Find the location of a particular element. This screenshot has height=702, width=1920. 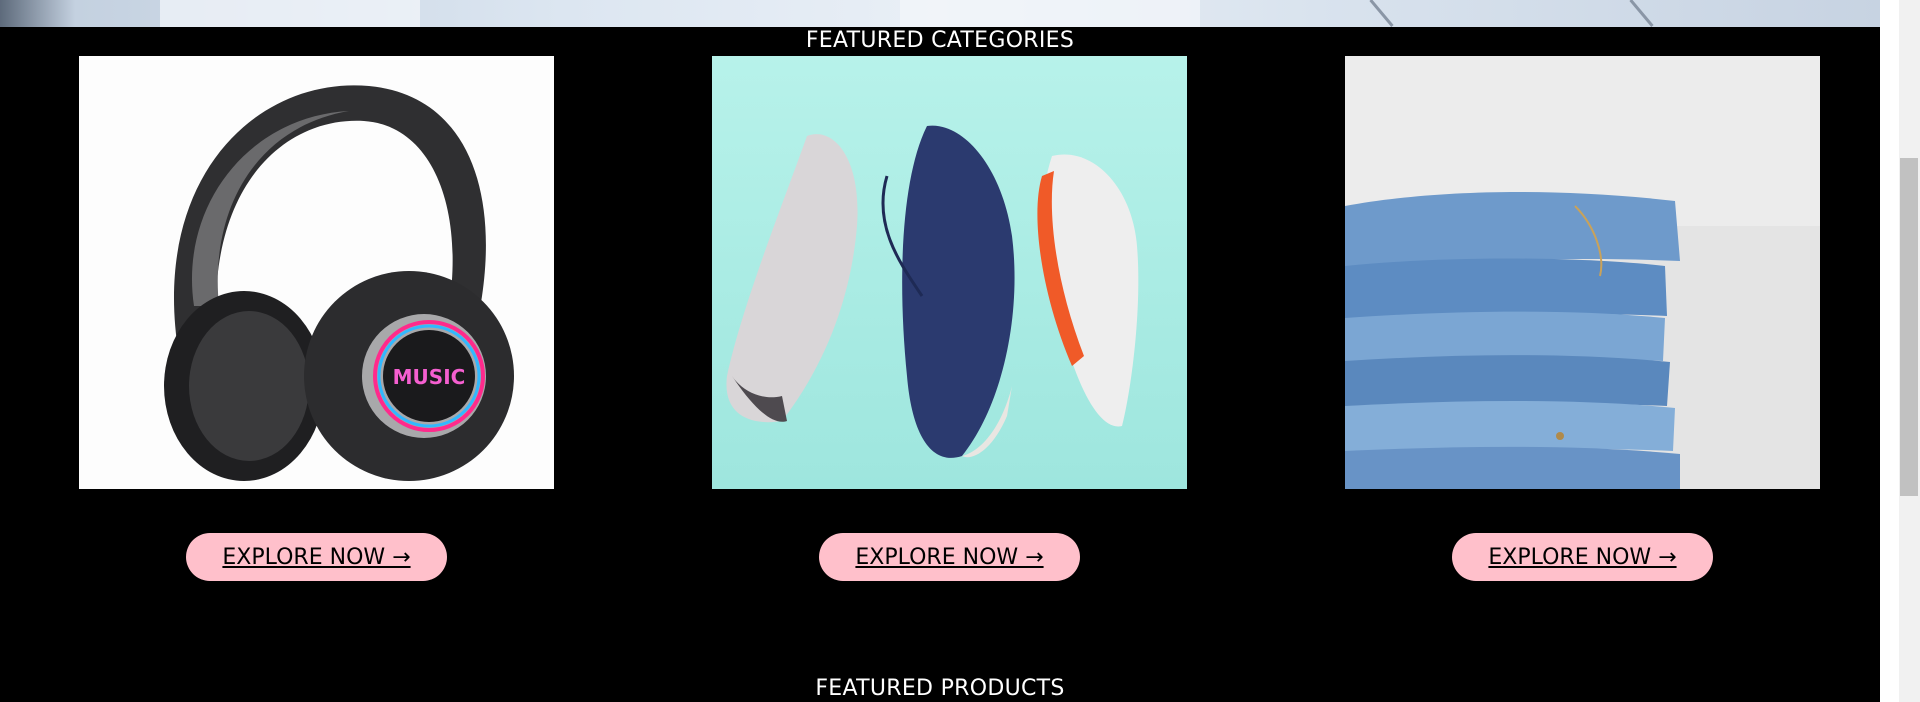

featured-products-title: FEATURED PRODUCTS is located at coordinates (940, 688).